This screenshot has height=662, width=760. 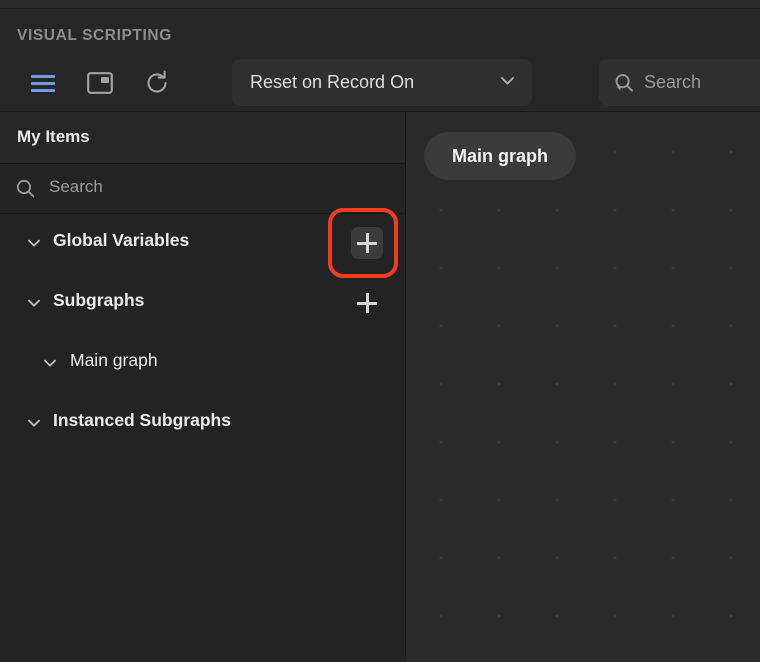 I want to click on toolbar-search-placeholder: Search, so click(x=673, y=82).